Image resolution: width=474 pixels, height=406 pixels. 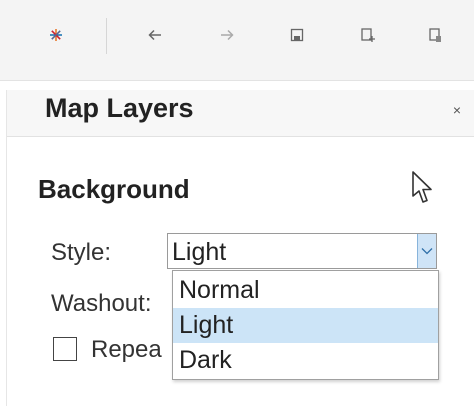 I want to click on close-icon: ×, so click(x=457, y=110).